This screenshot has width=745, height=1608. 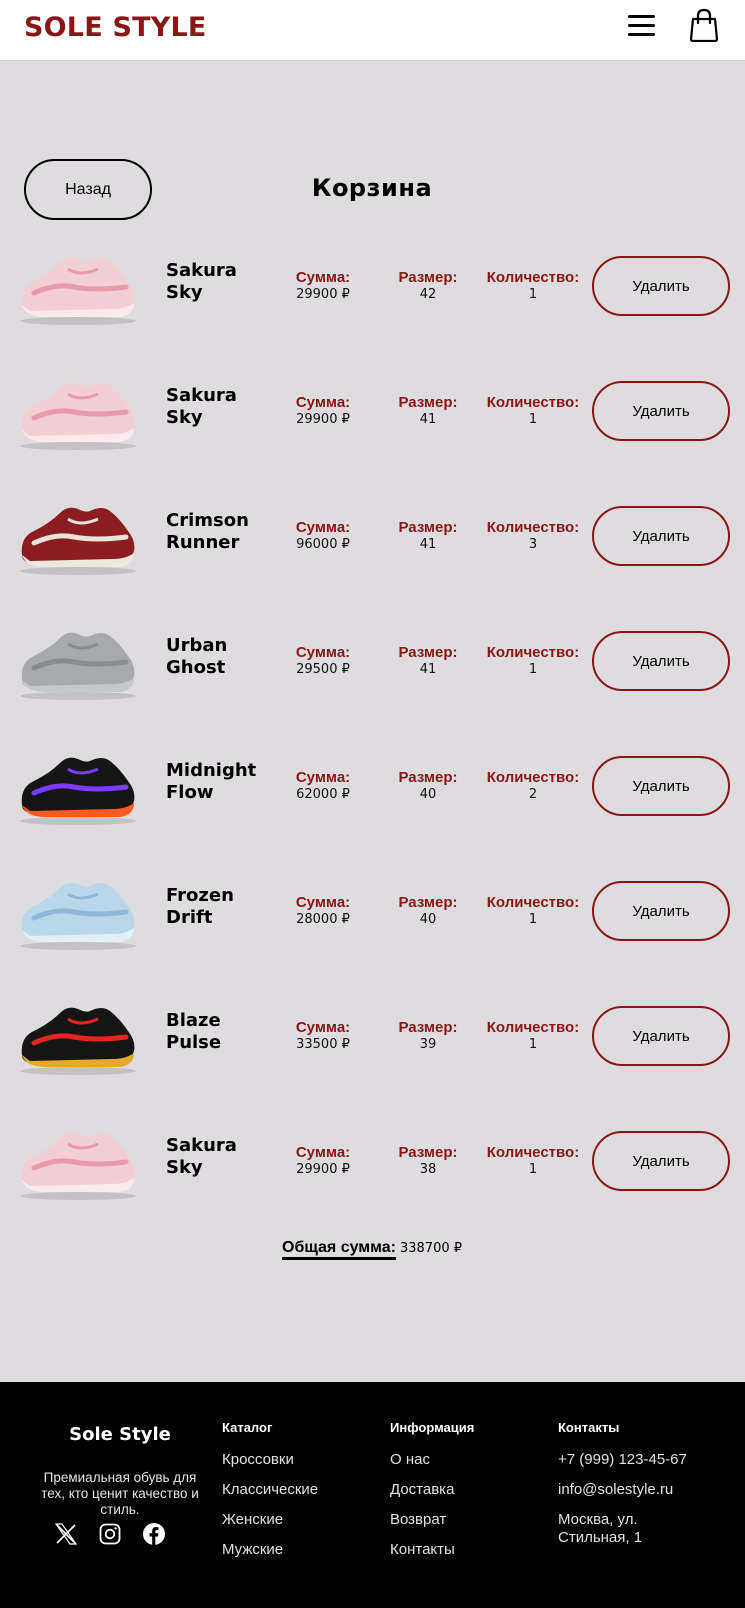 What do you see at coordinates (431, 1248) in the screenshot?
I see `total-value: 338700 ₽` at bounding box center [431, 1248].